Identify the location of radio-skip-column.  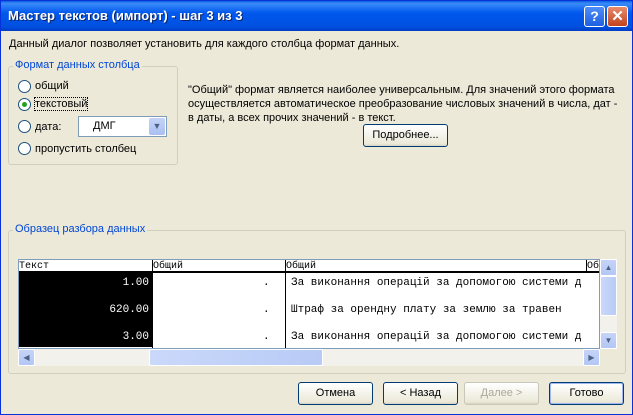
(24, 148).